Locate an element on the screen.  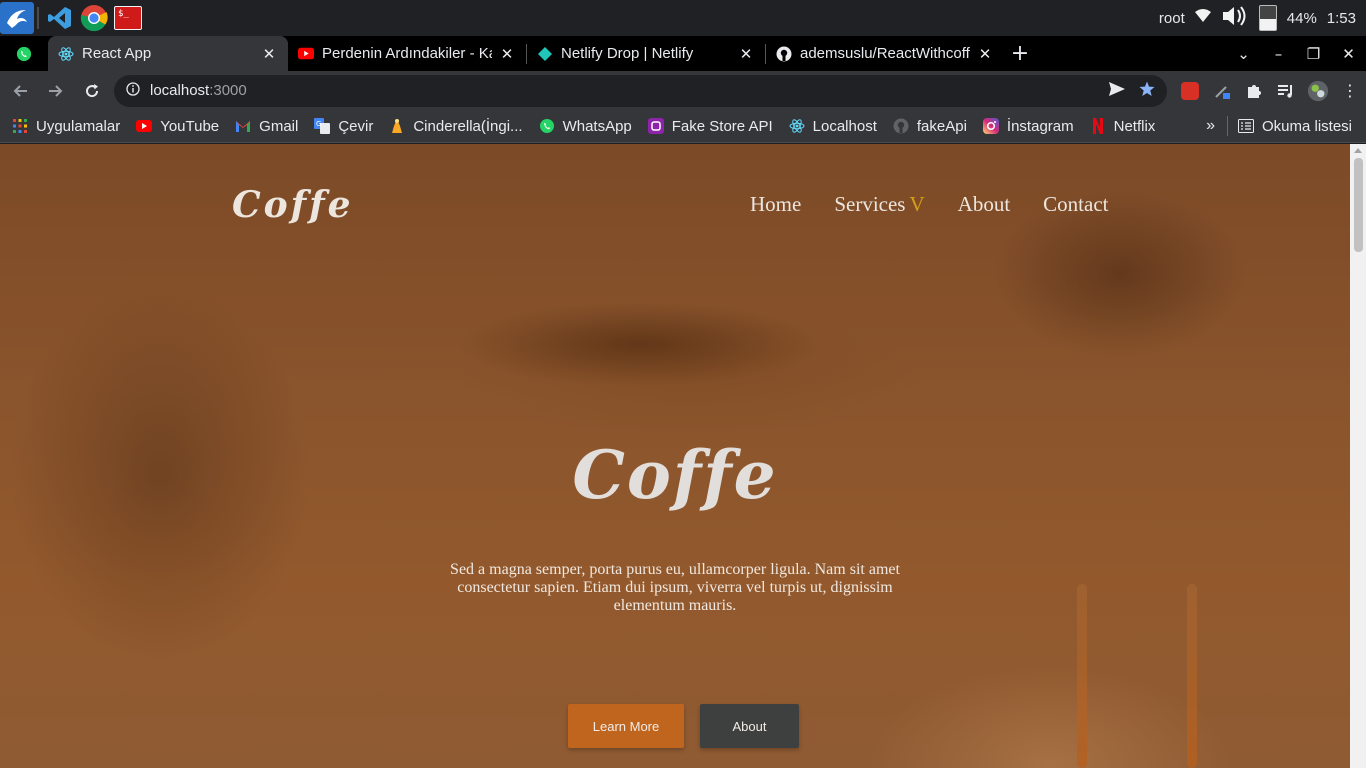
tab-youtube: Perdenin Ardındakiler - Ka ✕ is located at coordinates (407, 53).